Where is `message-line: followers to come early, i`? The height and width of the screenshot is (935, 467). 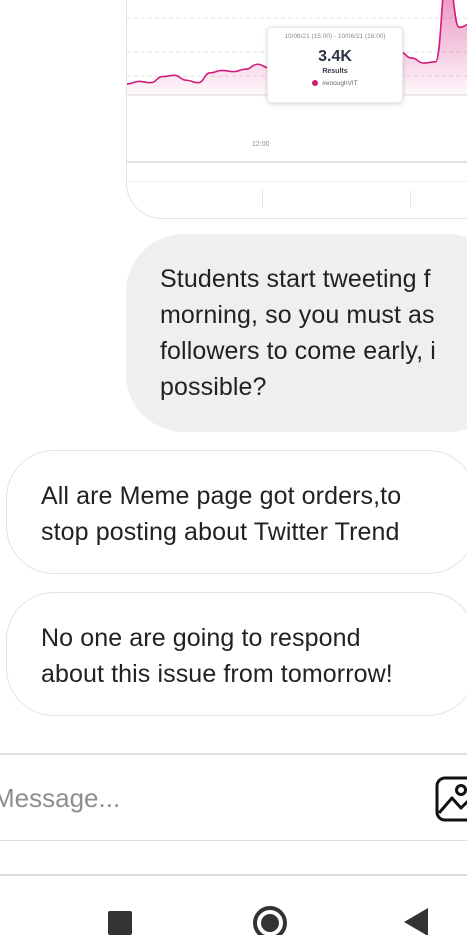
message-line: followers to come early, i is located at coordinates (298, 351).